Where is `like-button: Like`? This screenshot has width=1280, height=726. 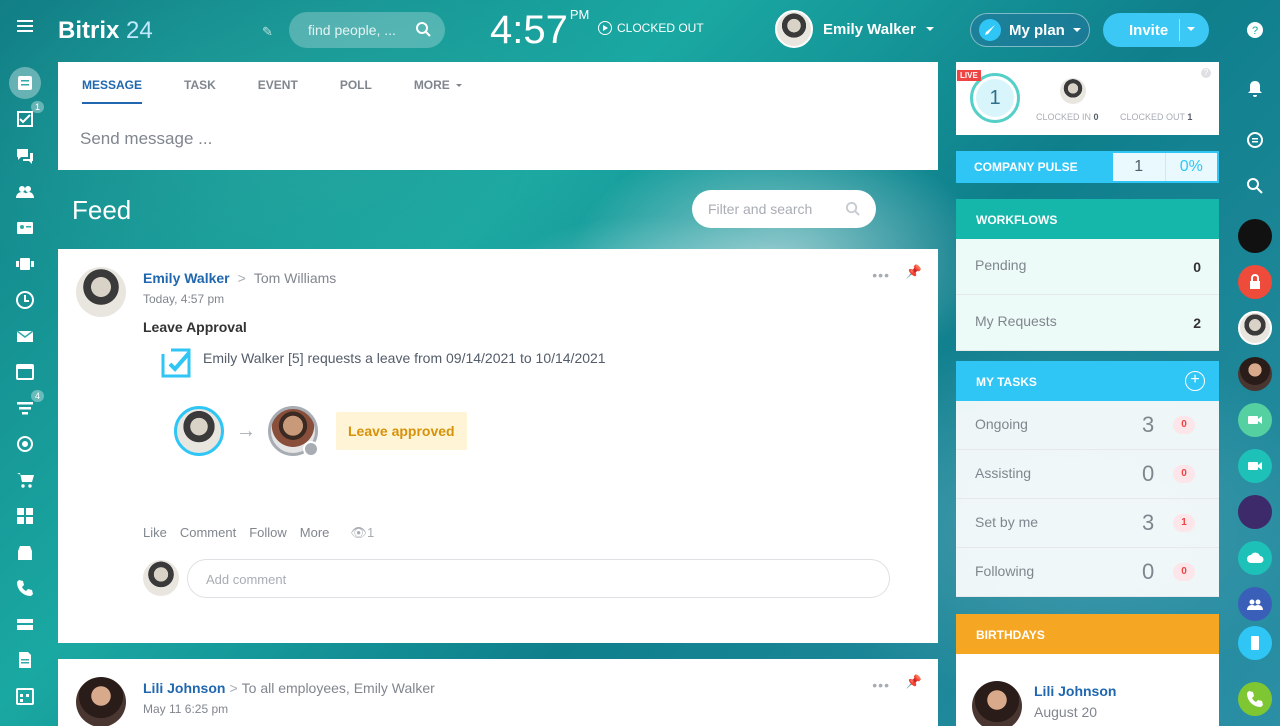 like-button: Like is located at coordinates (155, 533).